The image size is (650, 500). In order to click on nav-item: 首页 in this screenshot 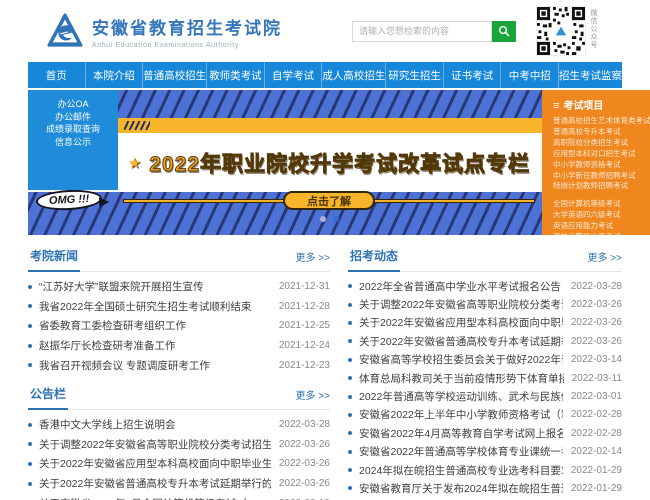, I will do `click(56, 75)`.